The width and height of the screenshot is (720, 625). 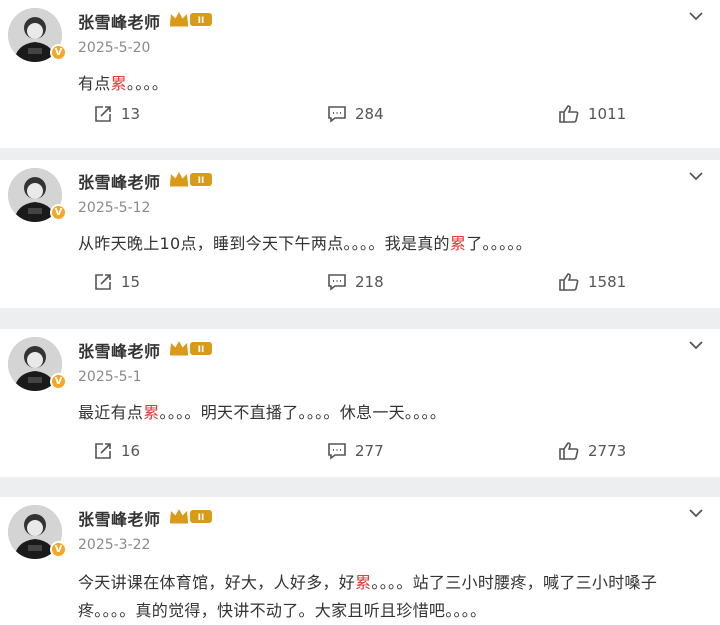 I want to click on post-date: 2025-3-22, so click(x=114, y=545).